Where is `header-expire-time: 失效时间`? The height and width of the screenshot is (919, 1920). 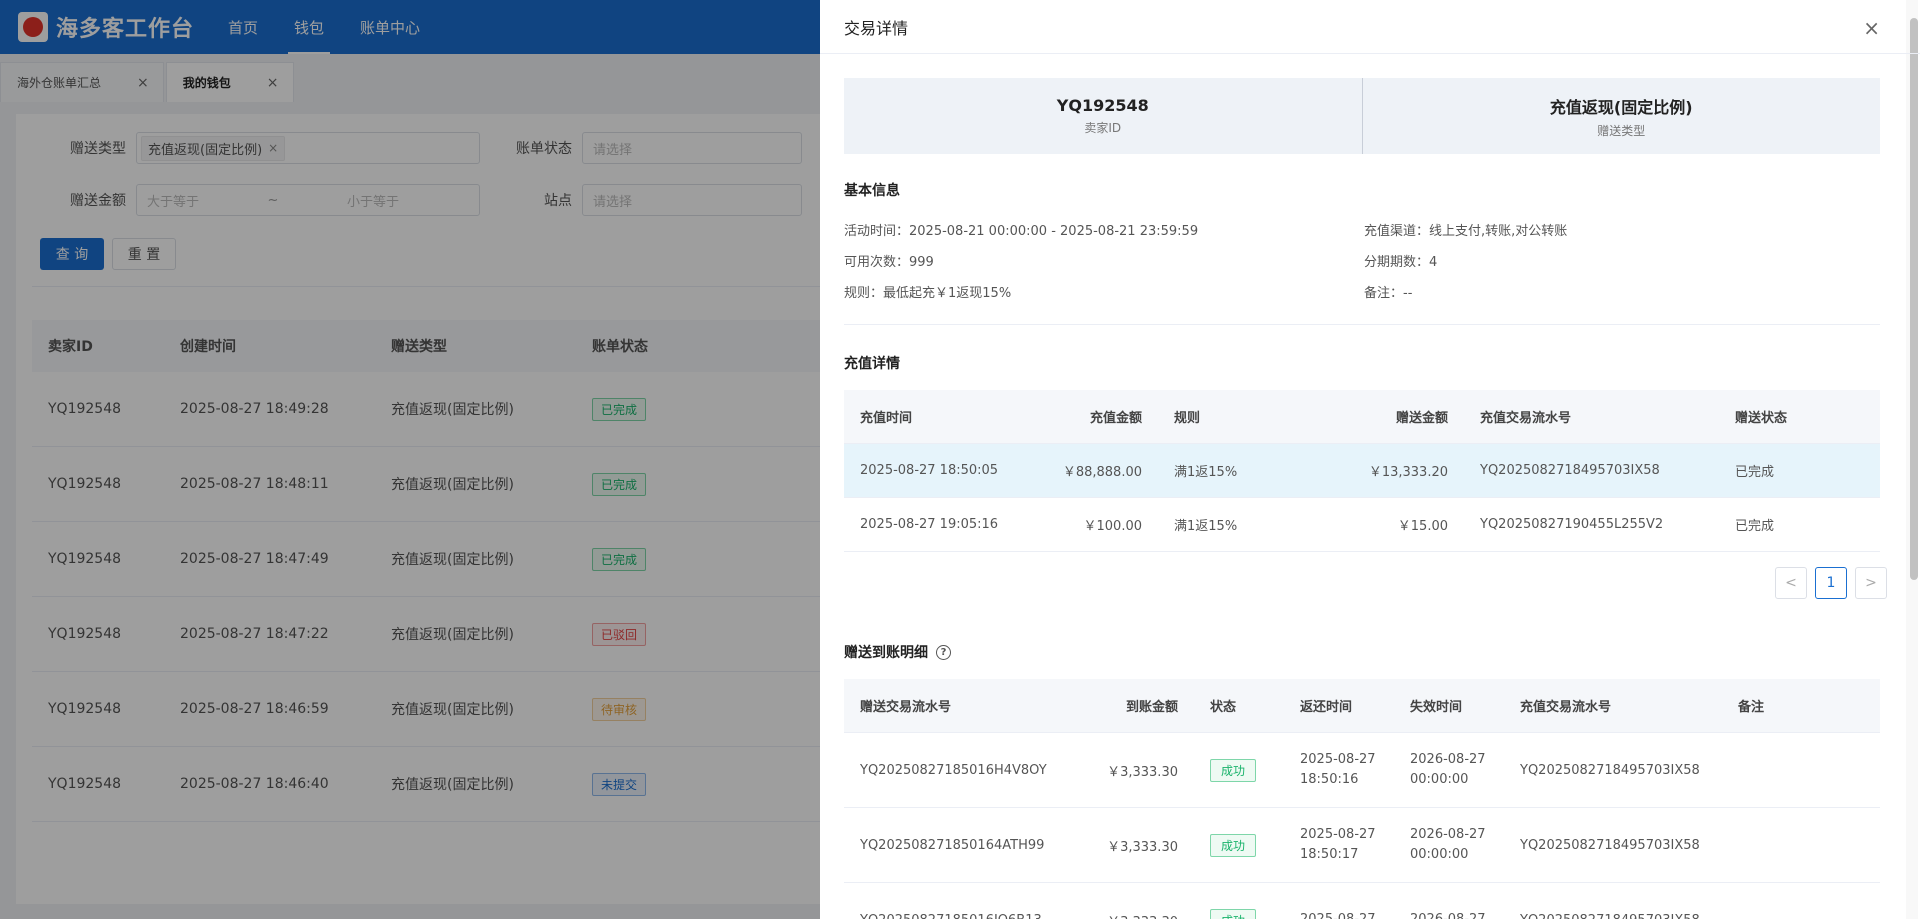 header-expire-time: 失效时间 is located at coordinates (1436, 707).